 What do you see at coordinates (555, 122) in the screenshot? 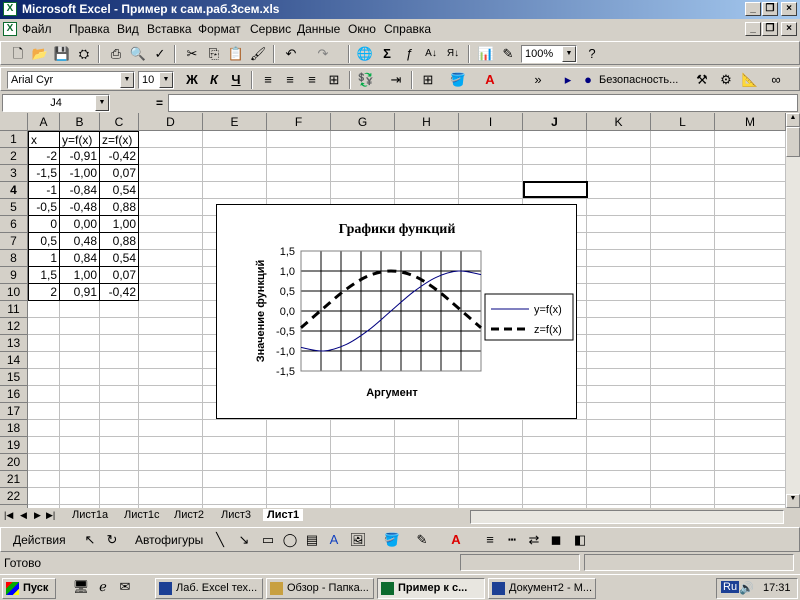
I see `col-header-j: J` at bounding box center [555, 122].